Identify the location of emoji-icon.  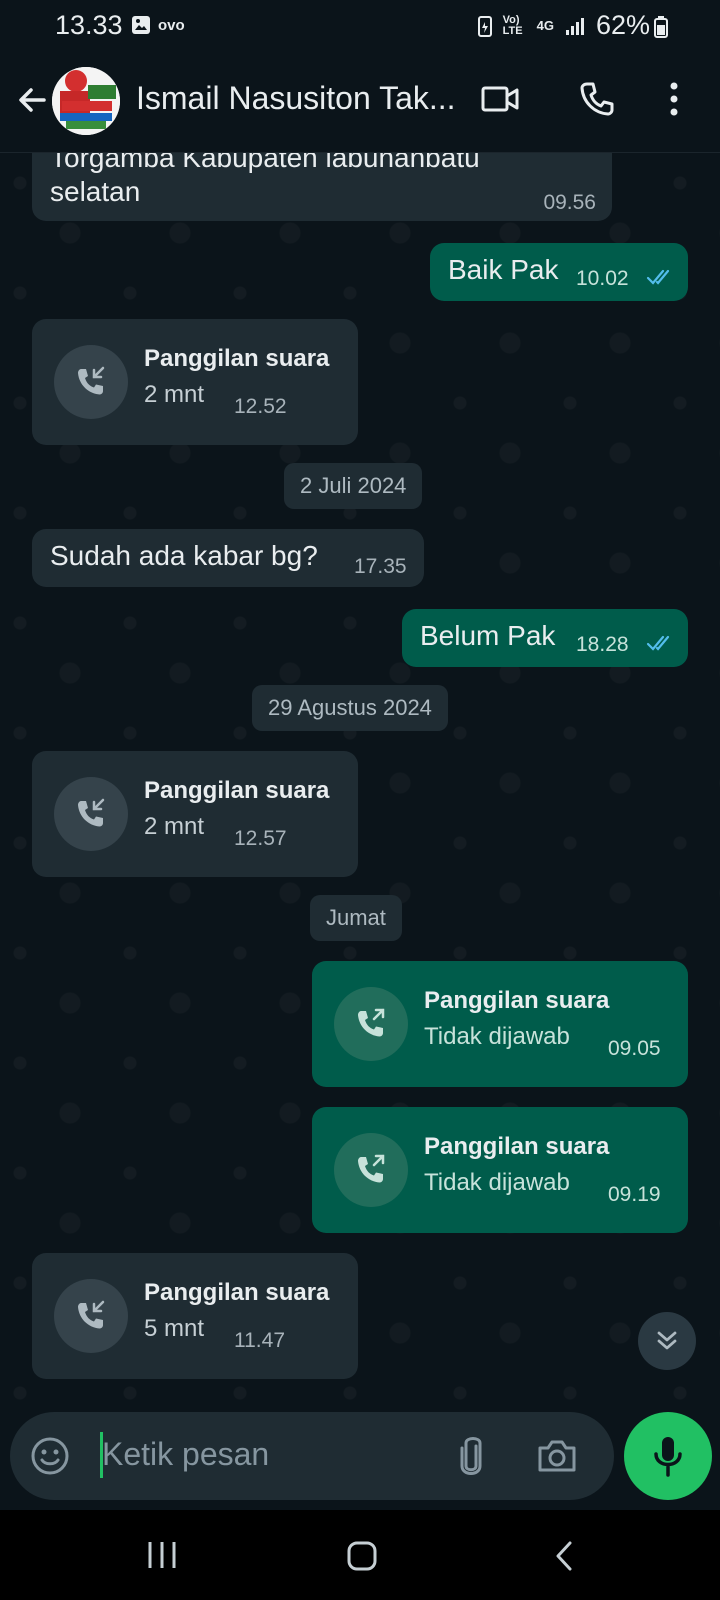
(50, 1456).